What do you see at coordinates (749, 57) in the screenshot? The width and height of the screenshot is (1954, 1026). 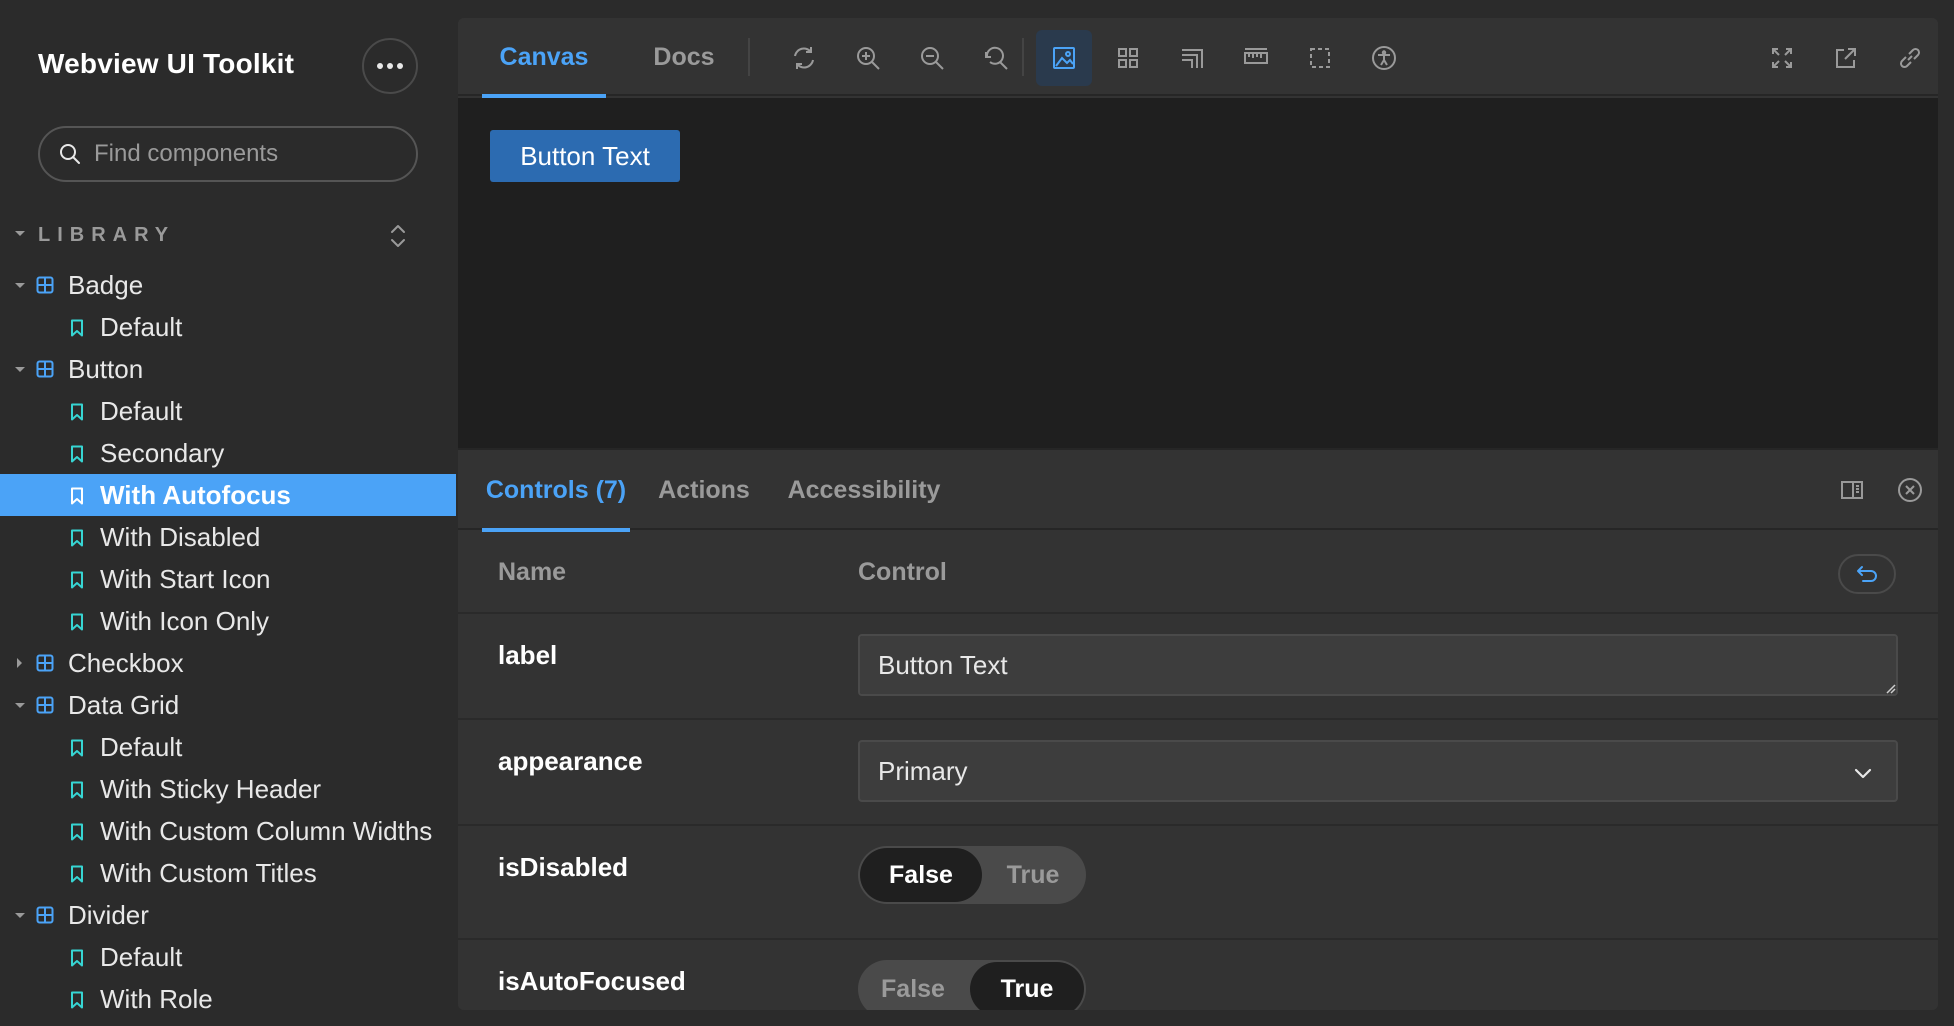 I see `toolbar-divider` at bounding box center [749, 57].